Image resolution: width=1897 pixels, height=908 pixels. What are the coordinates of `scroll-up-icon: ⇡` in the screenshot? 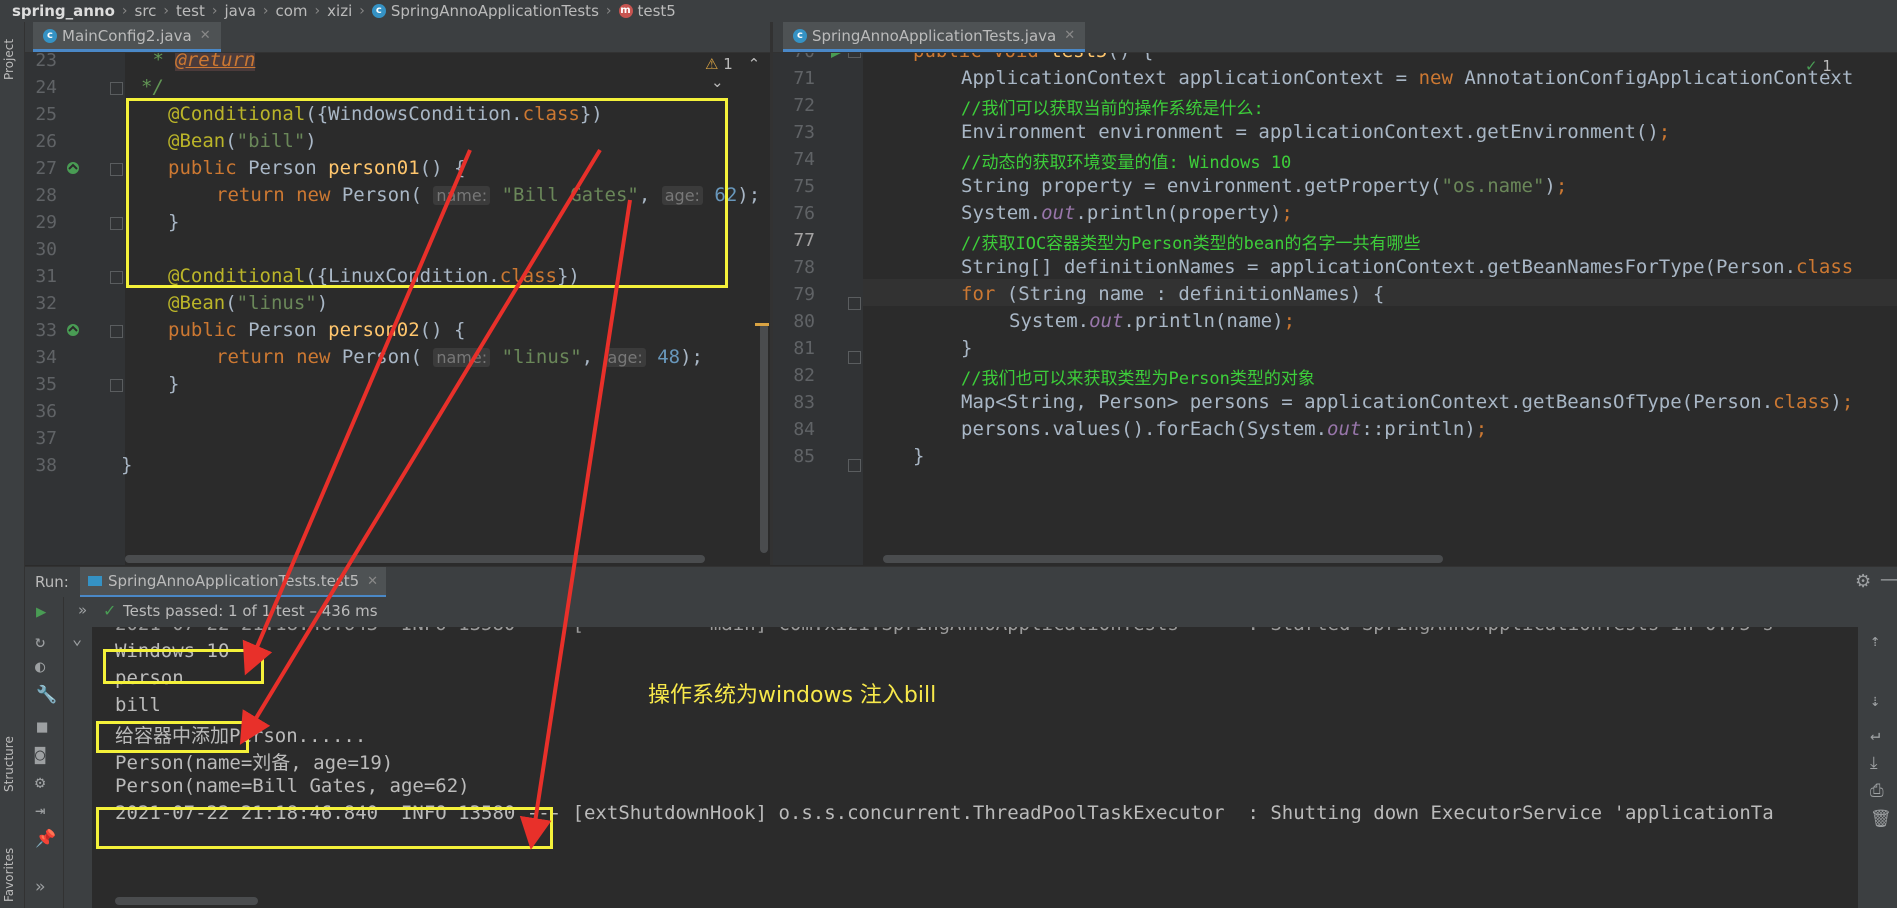 It's located at (1875, 641).